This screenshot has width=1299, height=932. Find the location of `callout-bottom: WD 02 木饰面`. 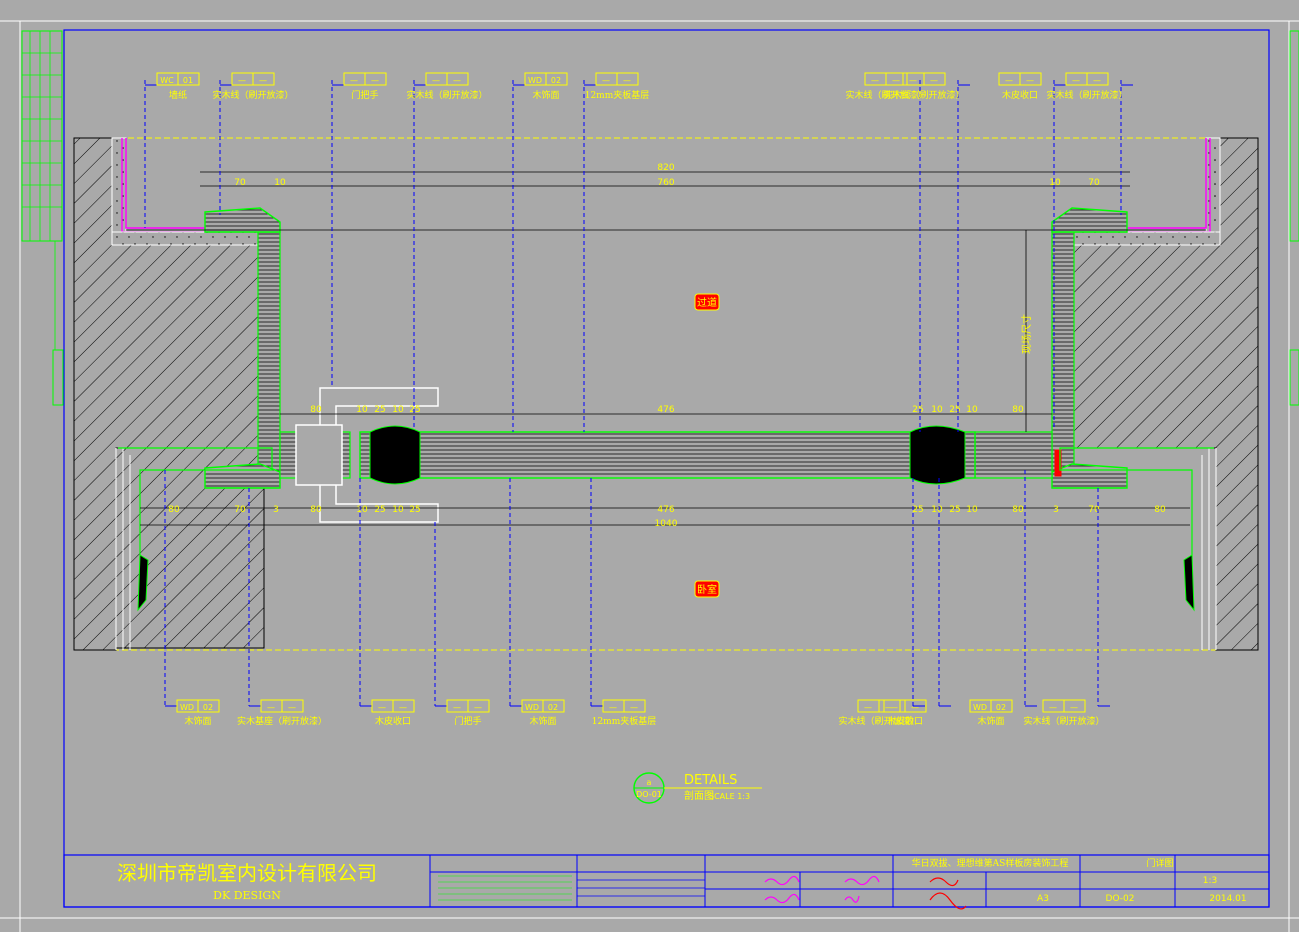

callout-bottom: WD 02 木饰面 is located at coordinates (1003, 598).